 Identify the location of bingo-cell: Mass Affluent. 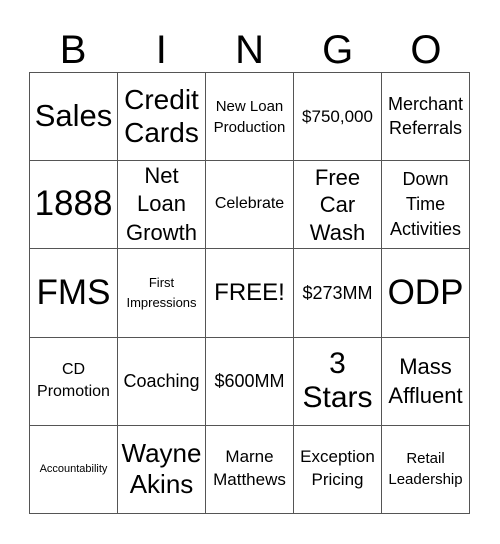
(426, 381).